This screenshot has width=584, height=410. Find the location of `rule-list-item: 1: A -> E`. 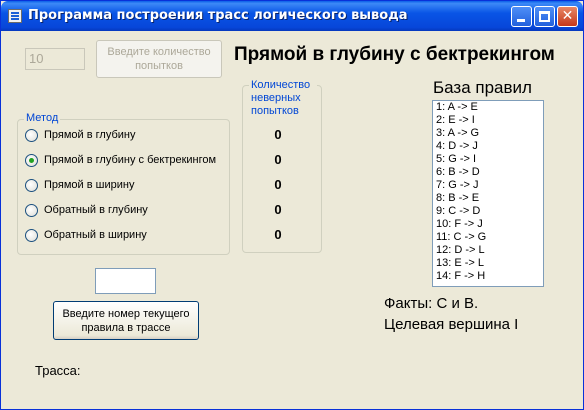

rule-list-item: 1: A -> E is located at coordinates (488, 107).